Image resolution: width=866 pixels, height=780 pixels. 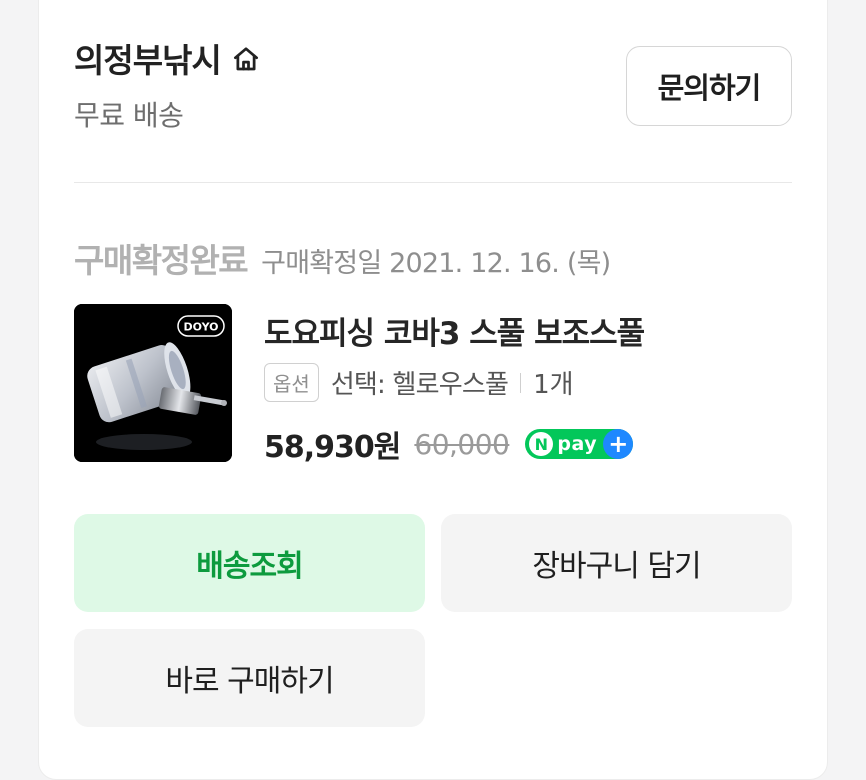 What do you see at coordinates (249, 563) in the screenshot?
I see `track-shipping-button: 배송조회` at bounding box center [249, 563].